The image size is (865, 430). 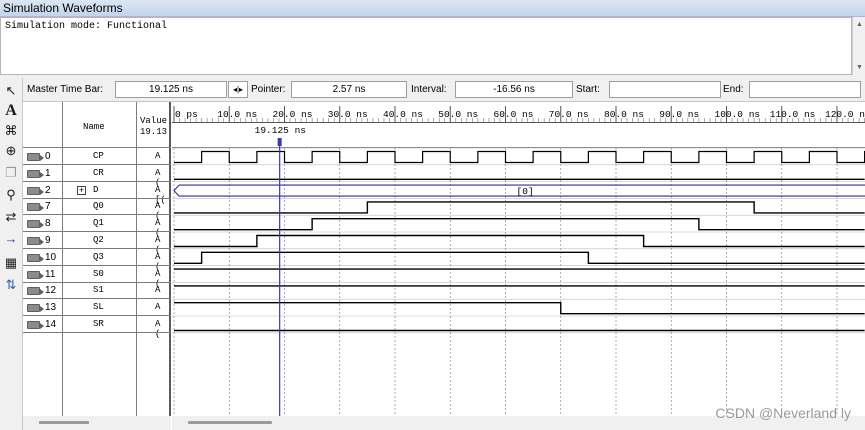 I want to click on time-tick-label: 40.0 ns, so click(x=403, y=114).